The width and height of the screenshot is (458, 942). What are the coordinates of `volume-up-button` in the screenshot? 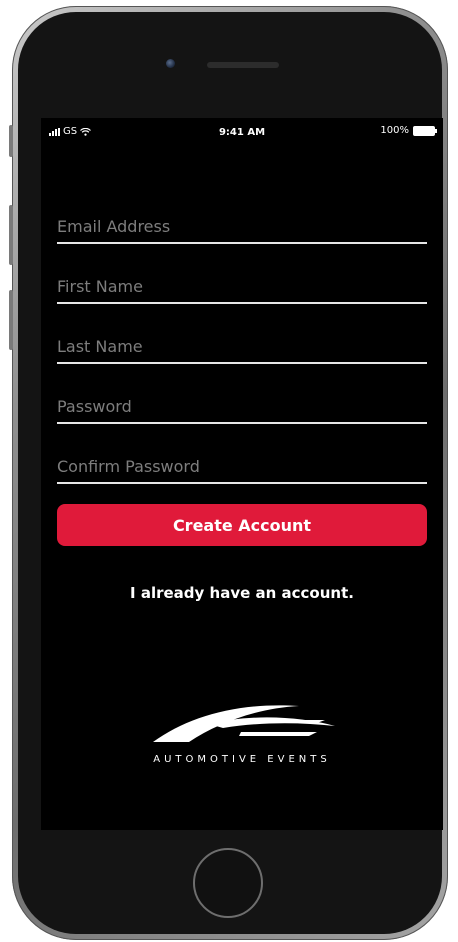 It's located at (11, 235).